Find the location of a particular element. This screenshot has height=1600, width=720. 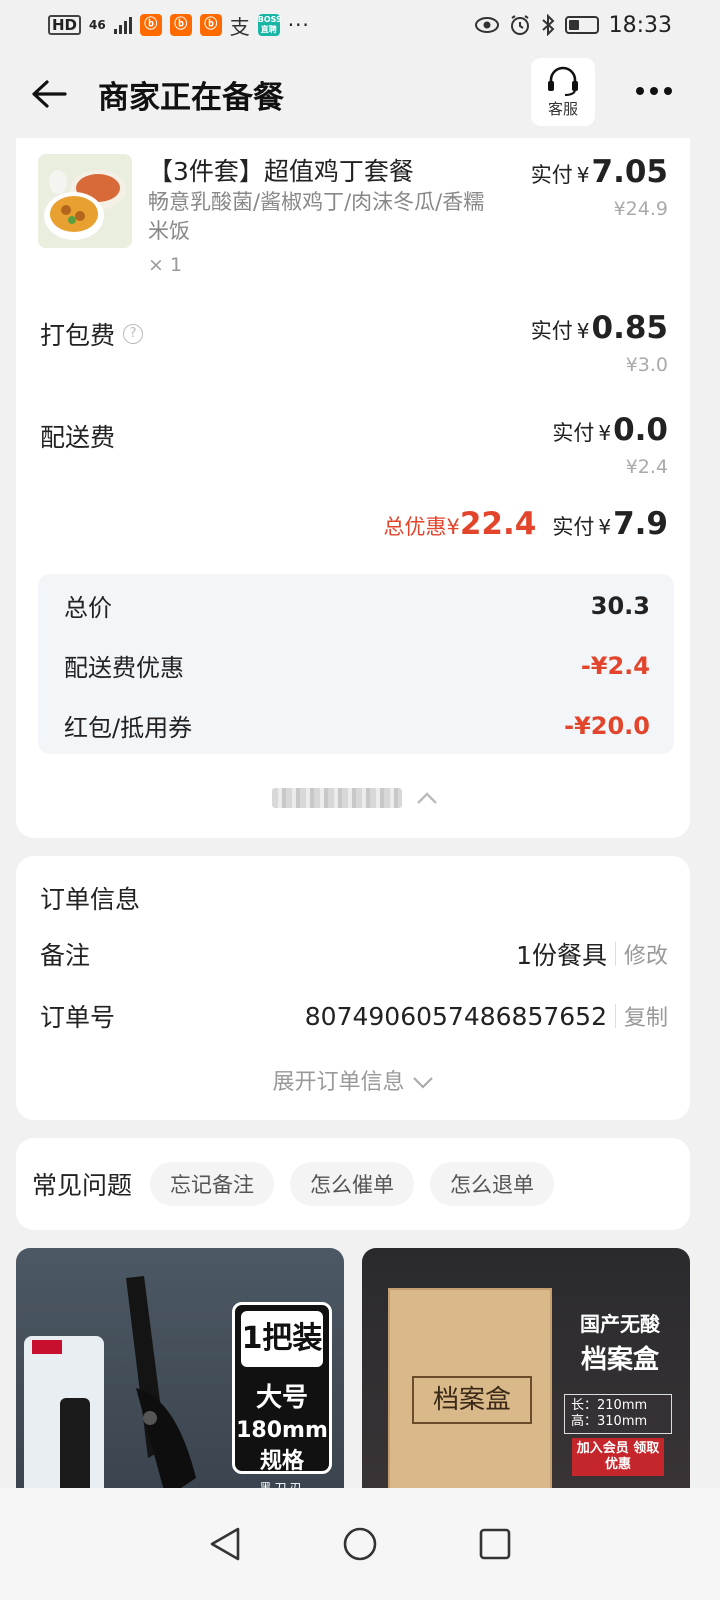

boss-app-icon: BOSS直聘 is located at coordinates (269, 25).